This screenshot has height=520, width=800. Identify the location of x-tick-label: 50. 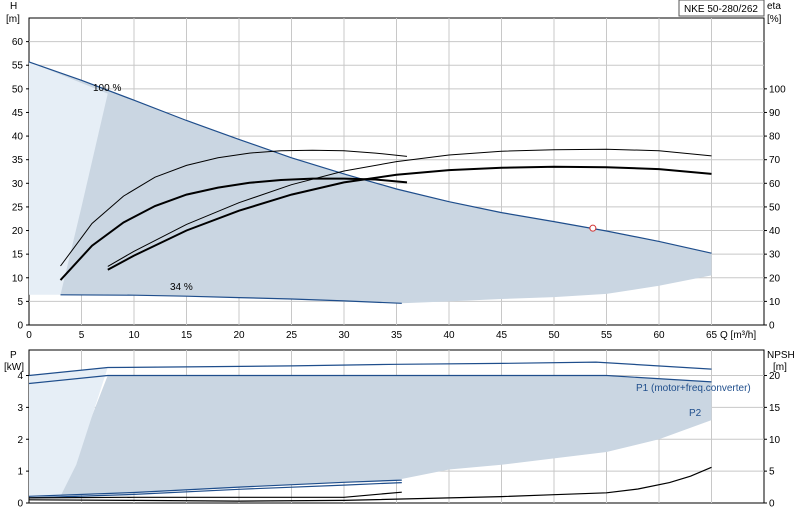
(554, 335).